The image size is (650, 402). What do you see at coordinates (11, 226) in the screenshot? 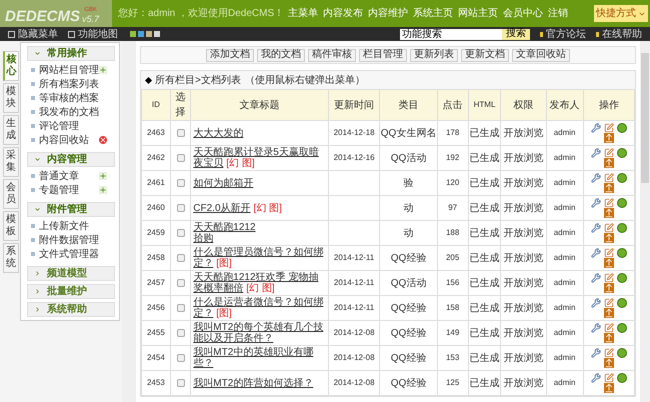
I see `side-tab: 模板` at bounding box center [11, 226].